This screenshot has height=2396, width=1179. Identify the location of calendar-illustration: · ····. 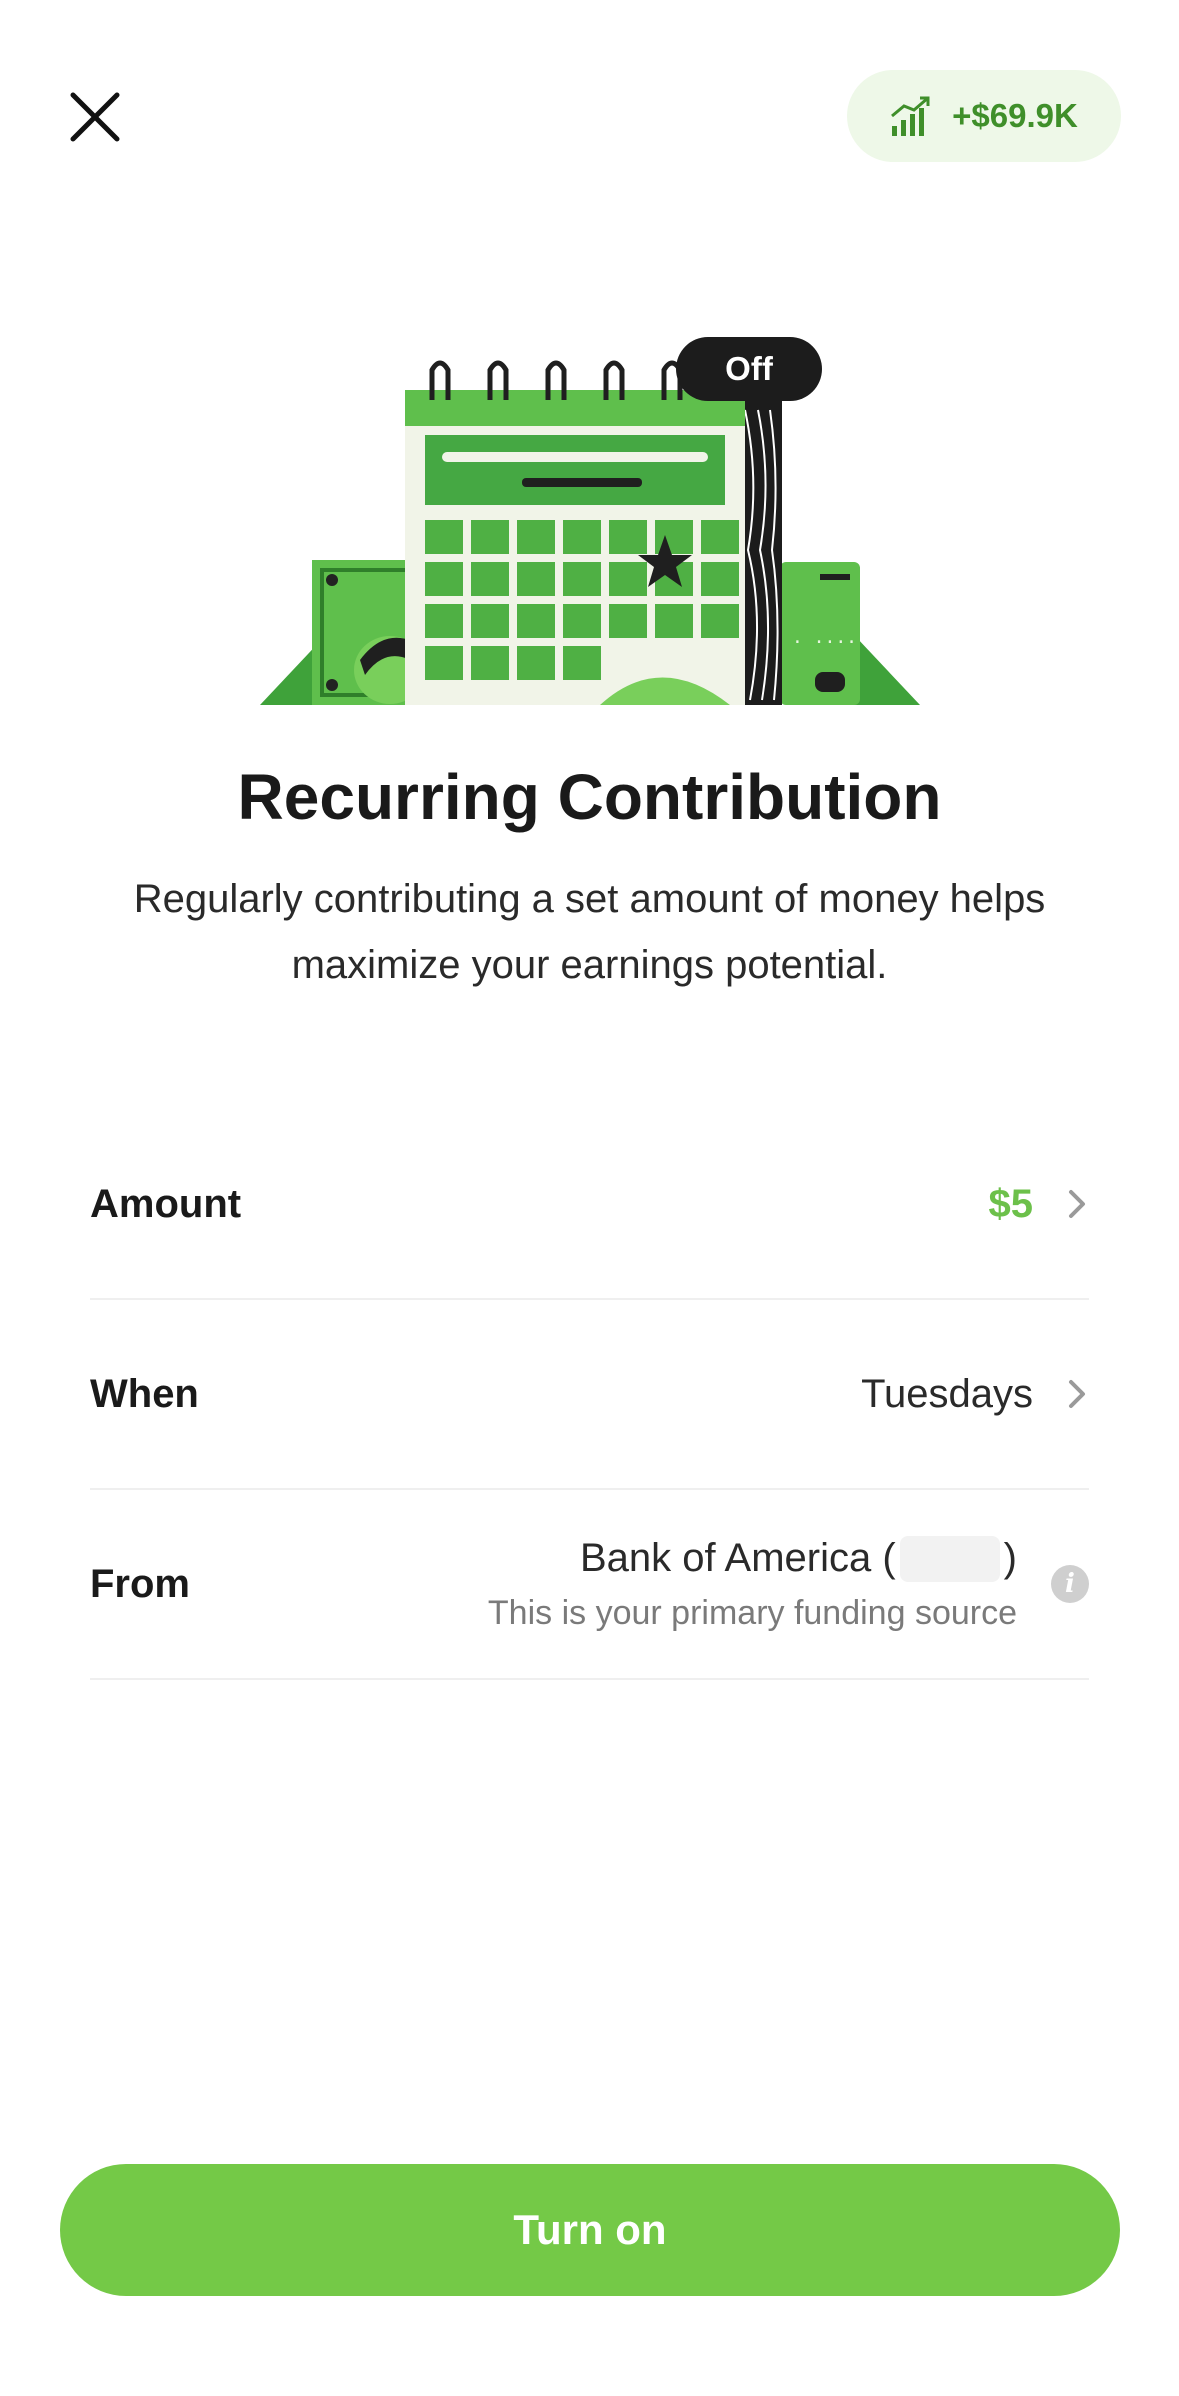
(590, 532).